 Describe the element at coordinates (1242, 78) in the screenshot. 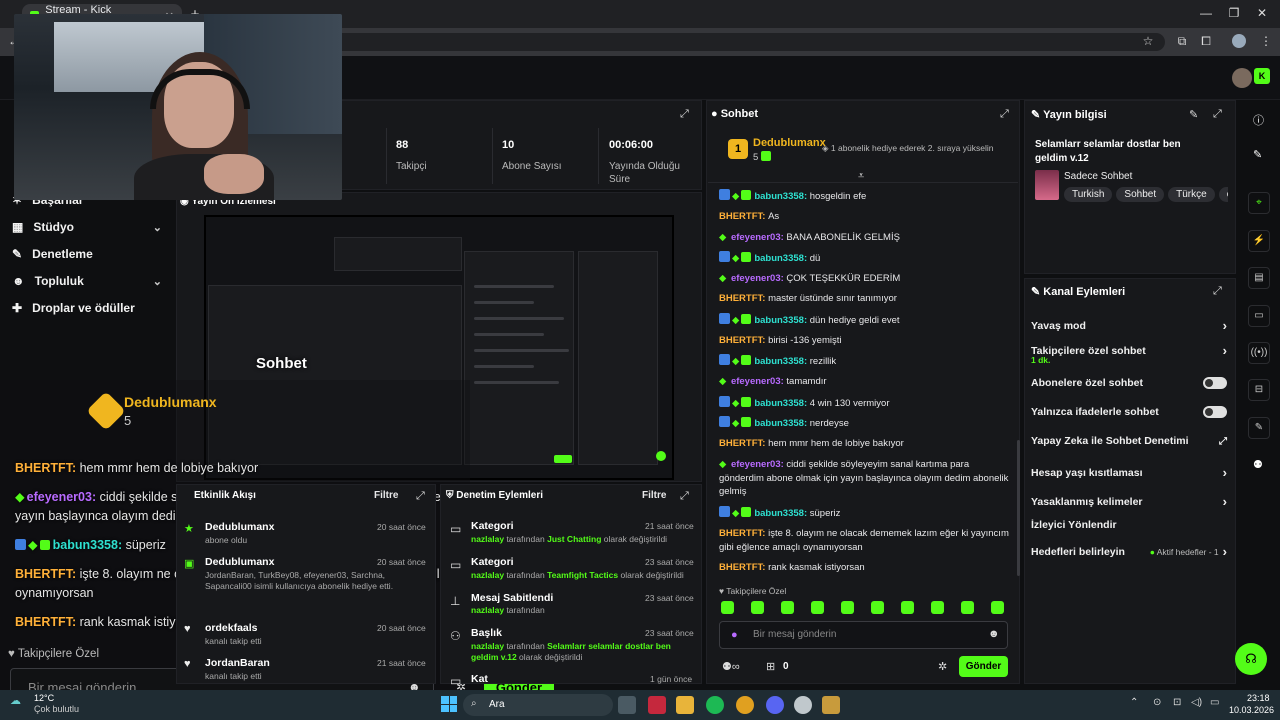

I see `avatar` at that location.